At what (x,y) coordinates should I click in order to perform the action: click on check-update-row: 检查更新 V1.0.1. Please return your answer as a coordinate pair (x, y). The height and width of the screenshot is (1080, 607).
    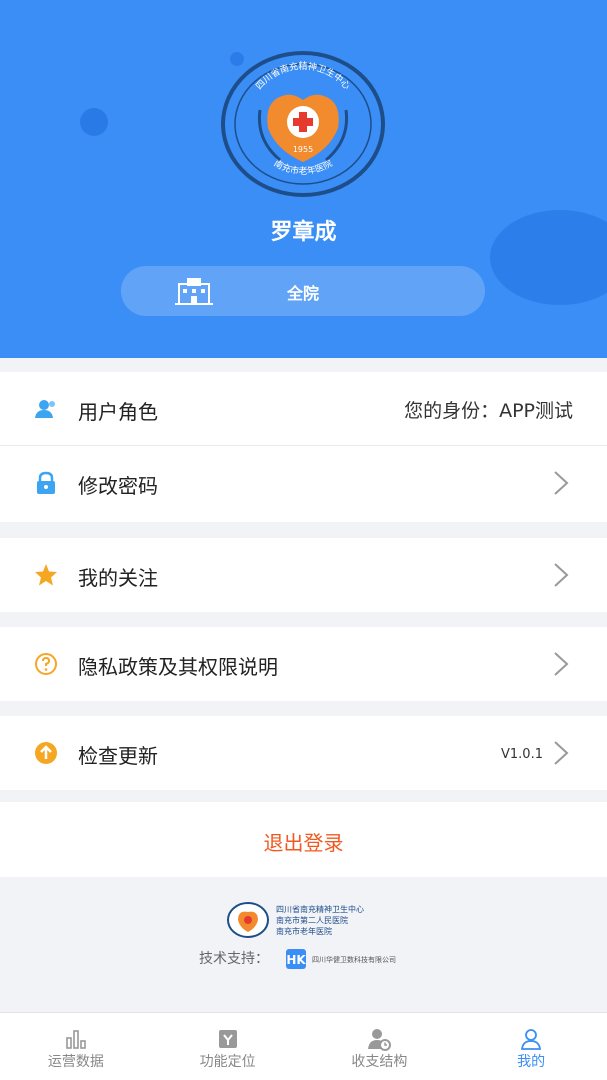
    Looking at the image, I should click on (303, 753).